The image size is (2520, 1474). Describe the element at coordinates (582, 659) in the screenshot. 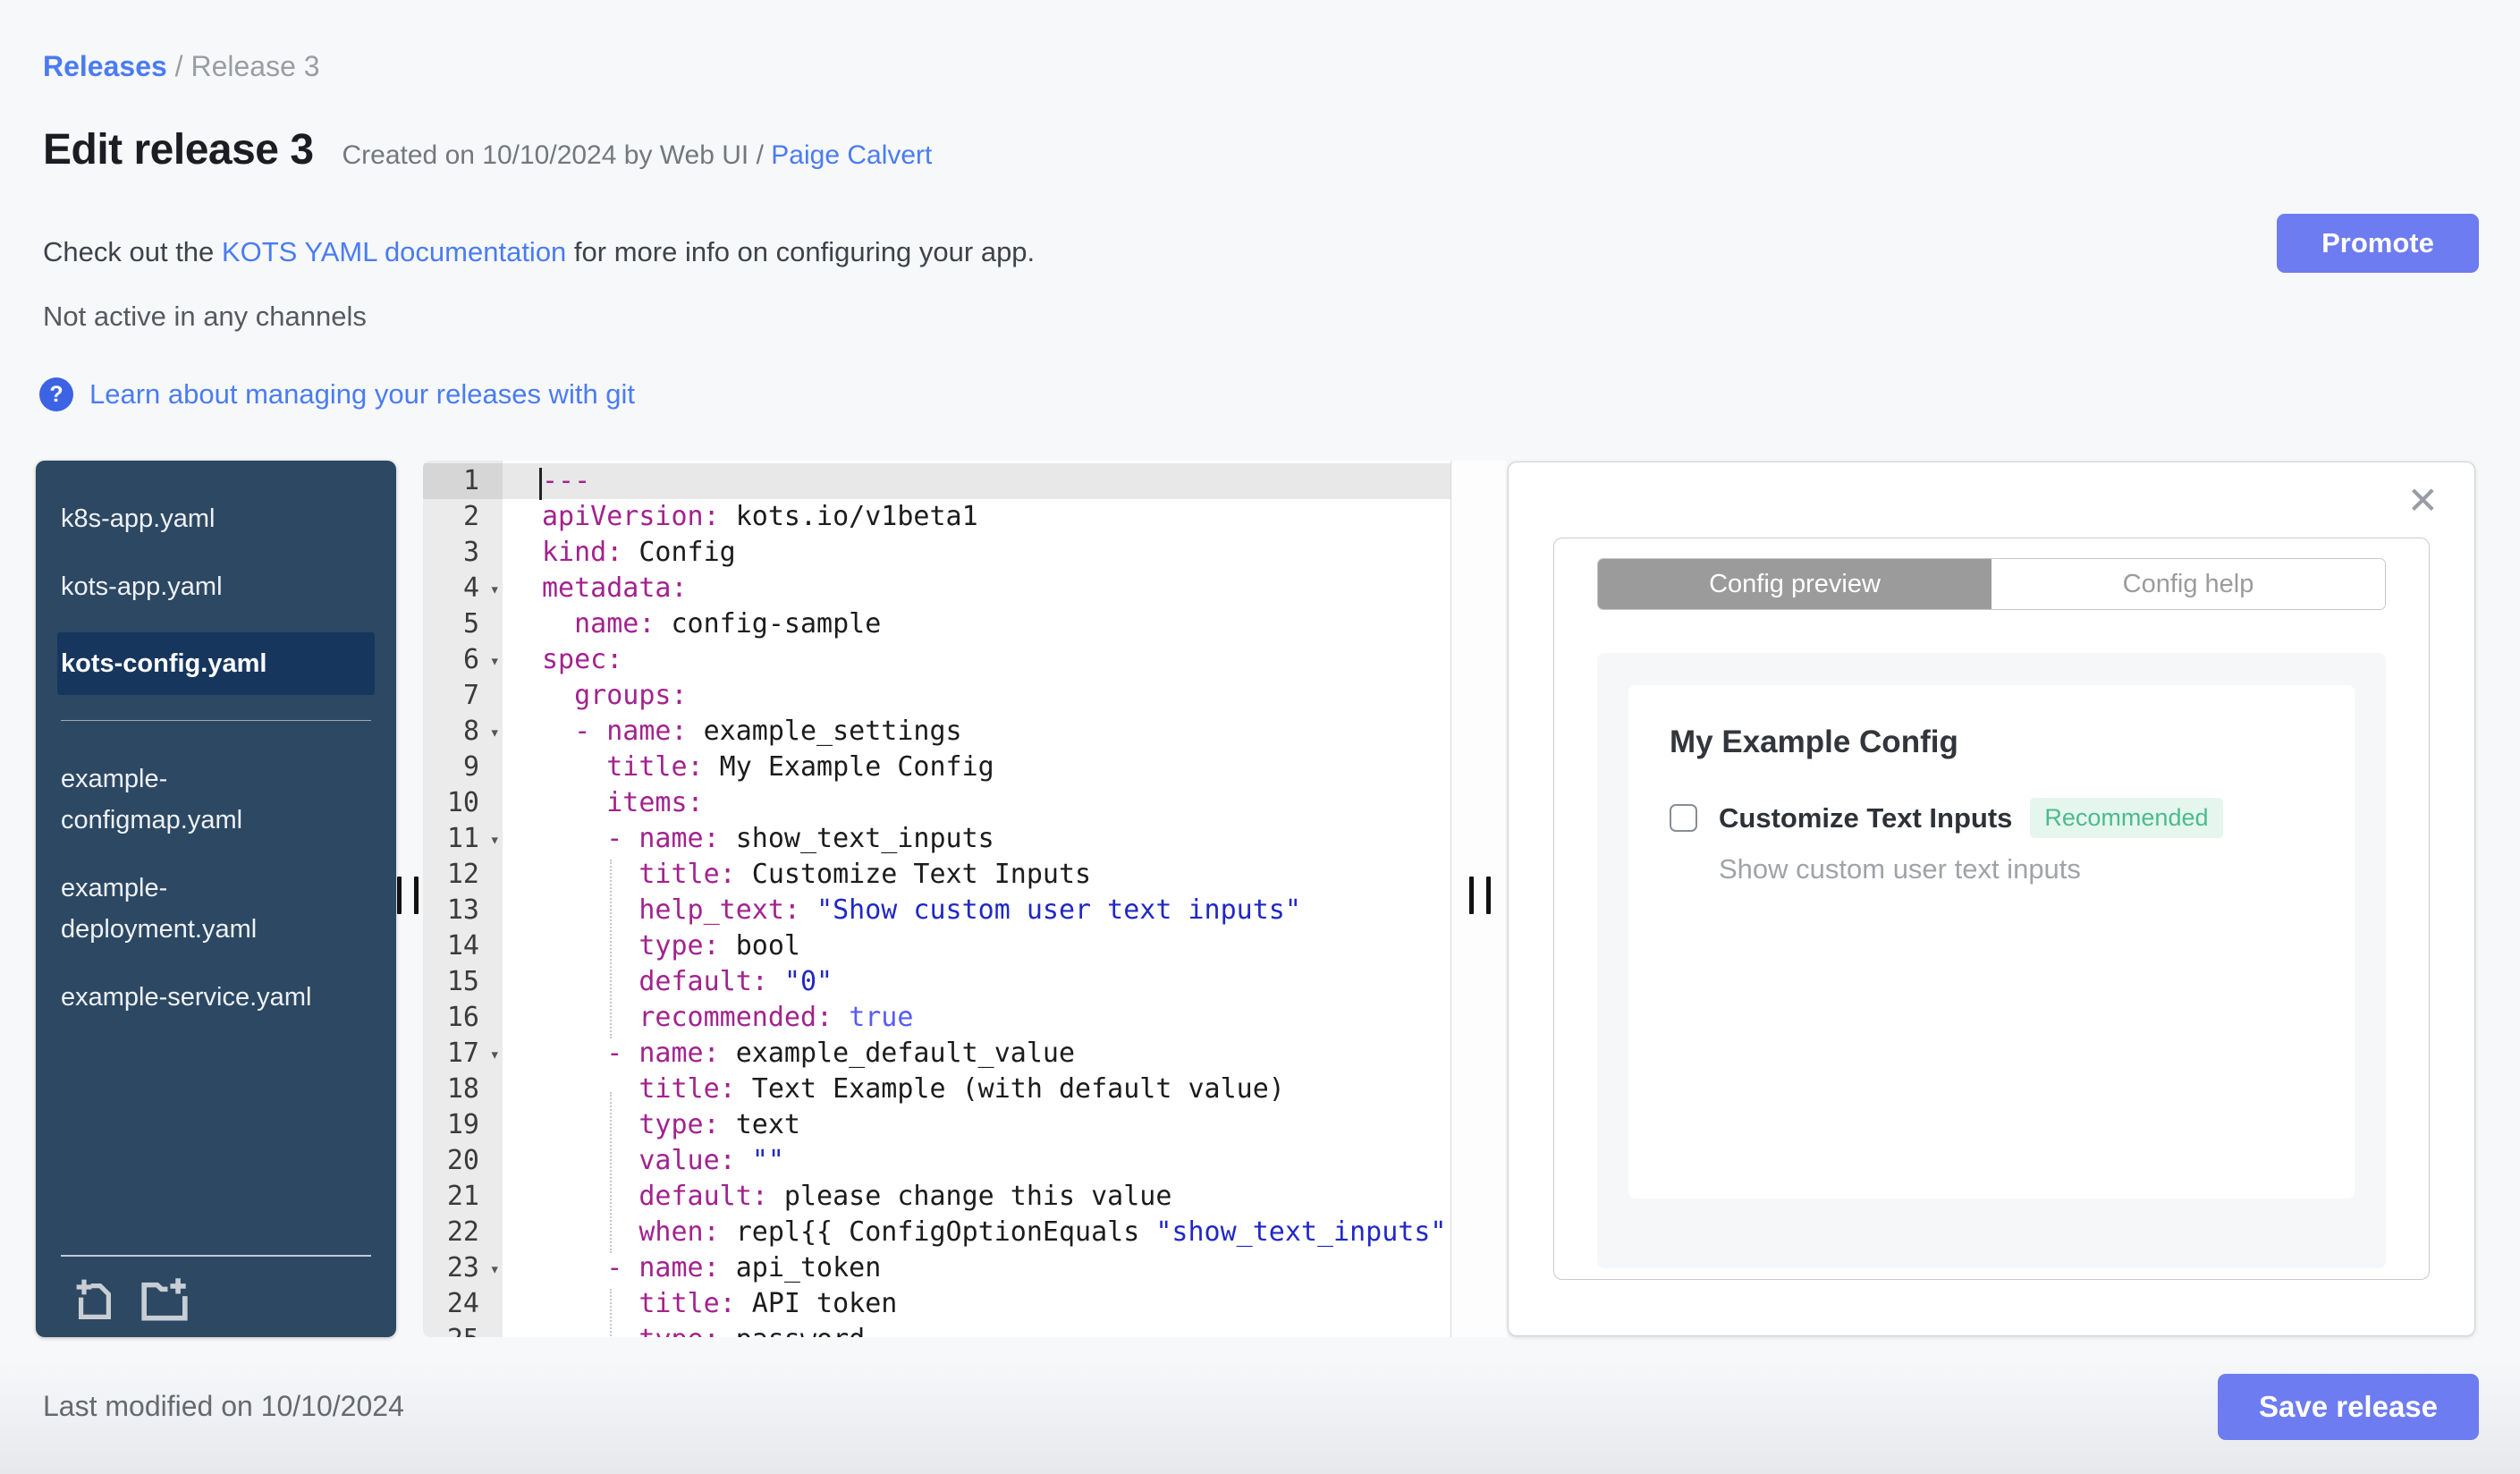

I see `code-line-6: spec:` at that location.